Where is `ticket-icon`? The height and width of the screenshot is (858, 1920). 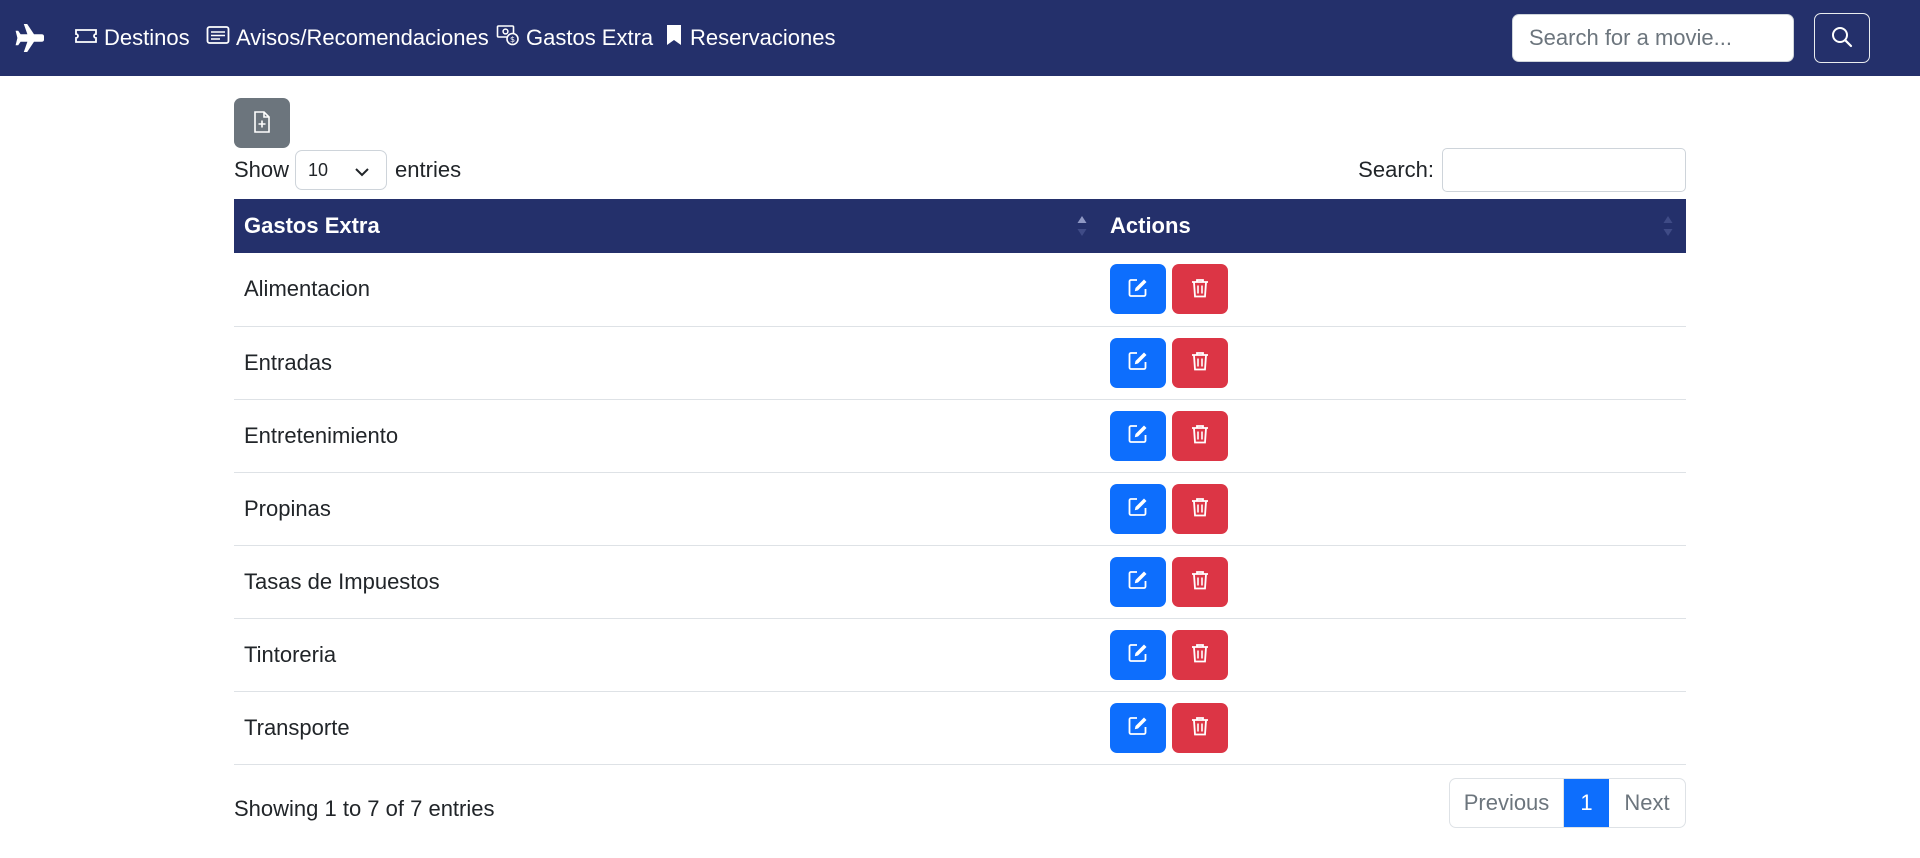 ticket-icon is located at coordinates (89, 38).